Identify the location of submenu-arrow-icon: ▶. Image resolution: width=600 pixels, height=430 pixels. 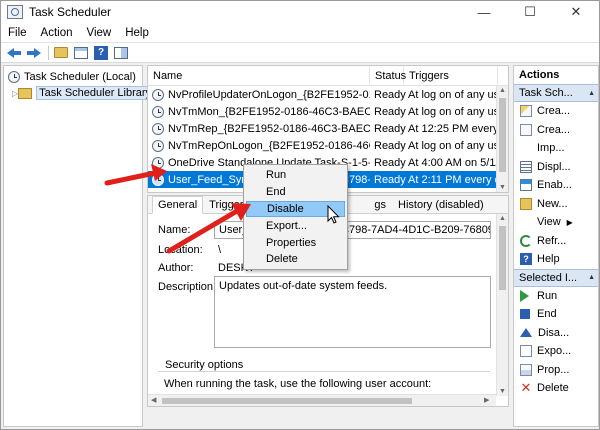
(569, 222).